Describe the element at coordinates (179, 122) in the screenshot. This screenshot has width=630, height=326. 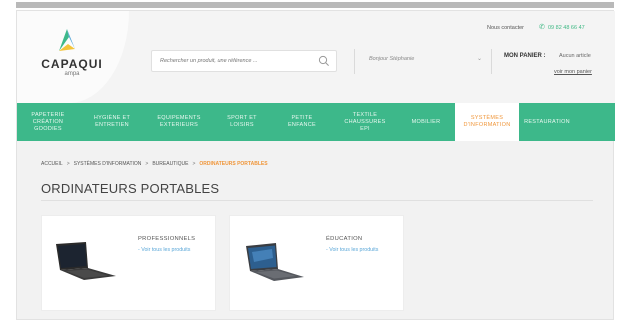
I see `nav-item-equipements: EQUIPEMENTS EXTERIEURS` at that location.